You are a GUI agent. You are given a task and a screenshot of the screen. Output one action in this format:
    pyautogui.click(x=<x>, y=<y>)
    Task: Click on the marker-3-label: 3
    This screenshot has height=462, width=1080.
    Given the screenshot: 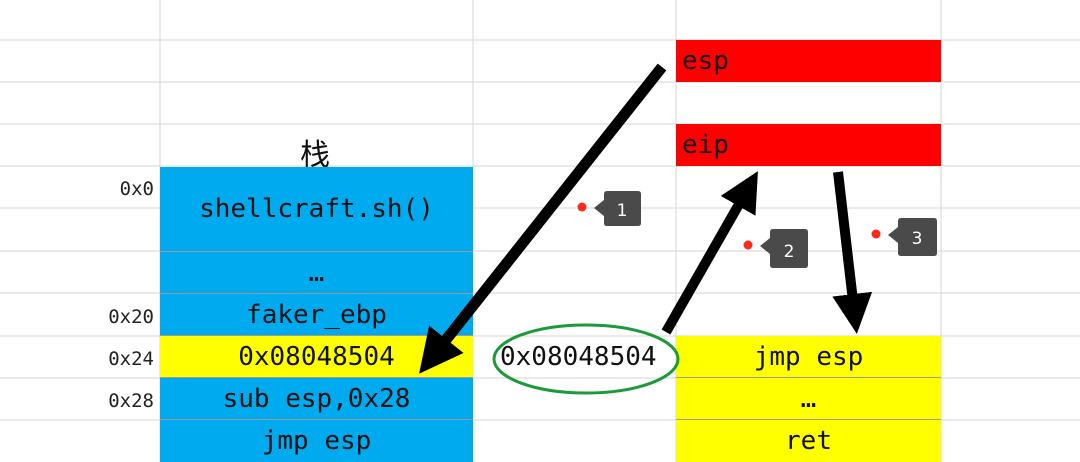 What is the action you would take?
    pyautogui.click(x=917, y=239)
    